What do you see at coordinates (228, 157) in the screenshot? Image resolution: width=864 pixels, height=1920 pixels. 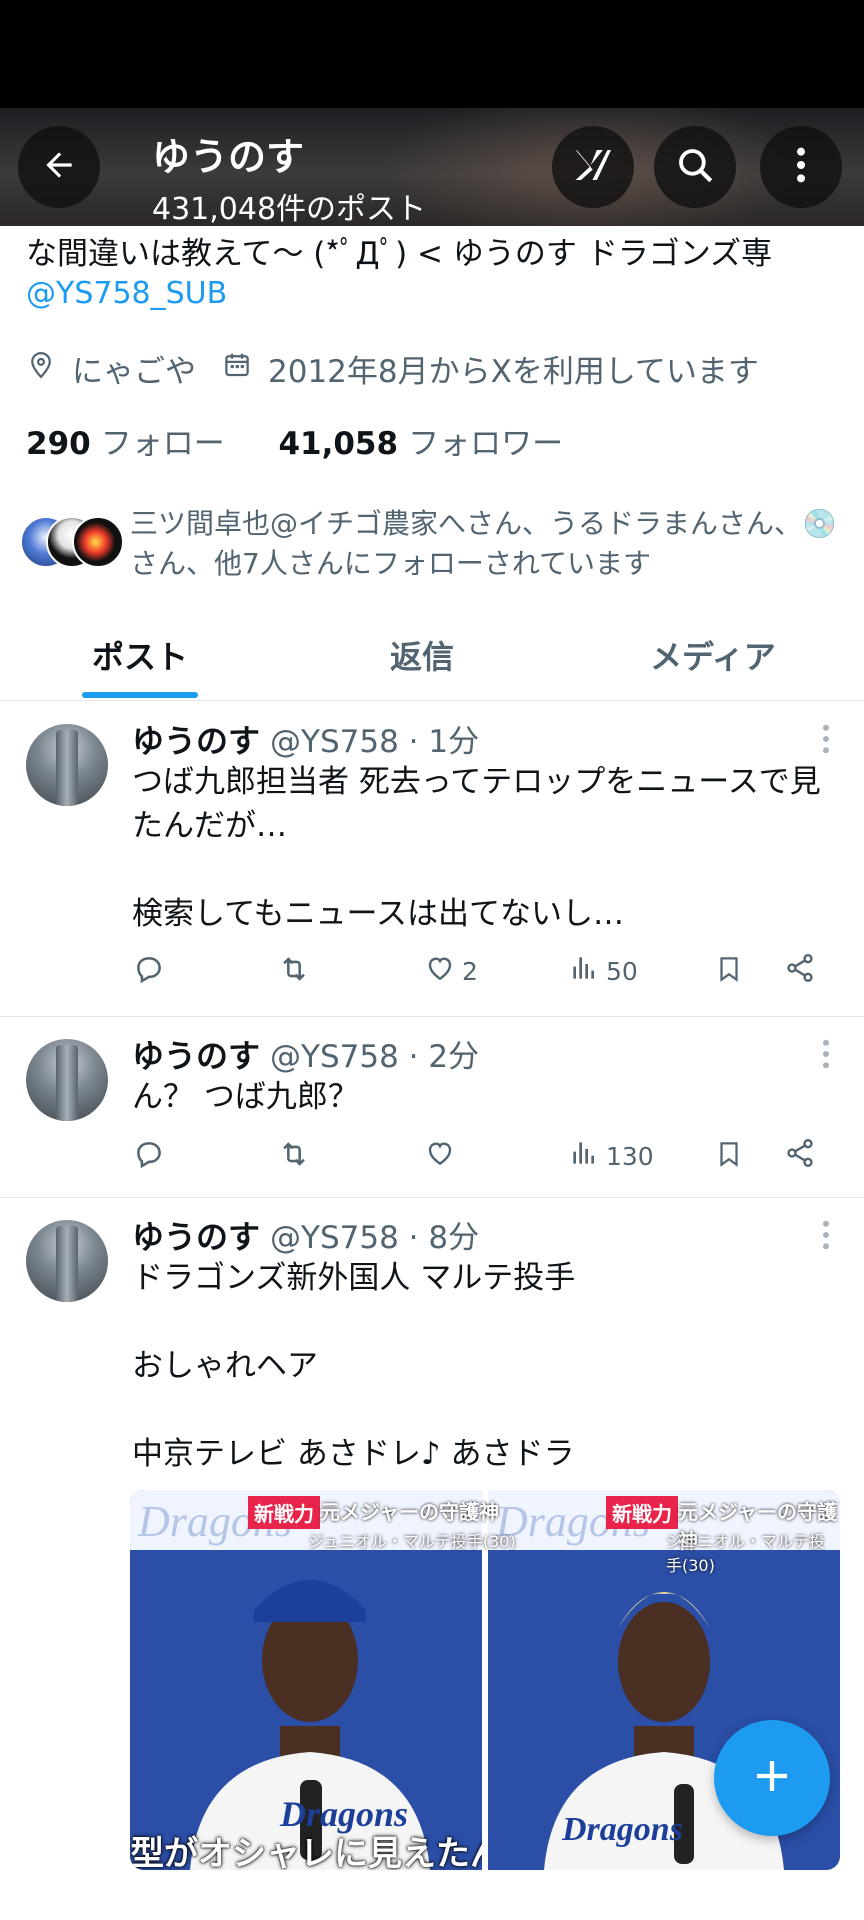 I see `page-title: ゆうのす` at bounding box center [228, 157].